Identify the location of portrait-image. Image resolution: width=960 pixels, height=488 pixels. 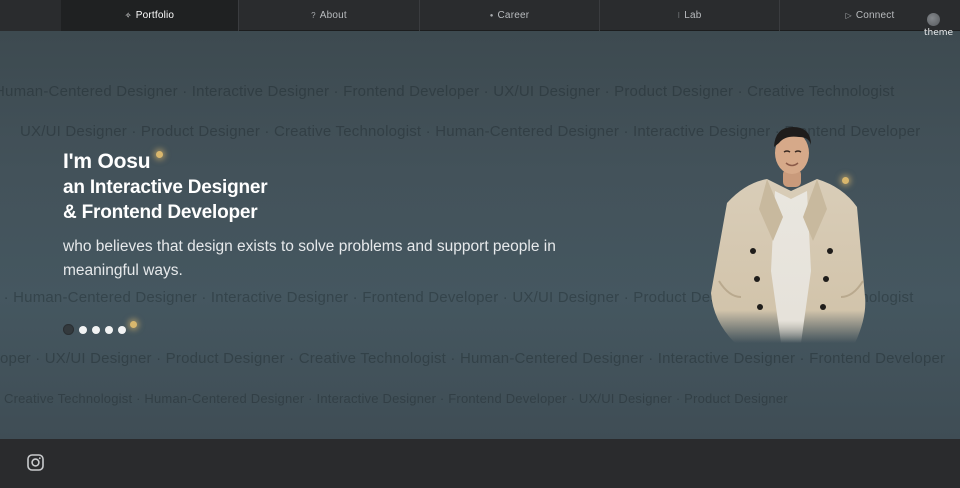
(788, 235).